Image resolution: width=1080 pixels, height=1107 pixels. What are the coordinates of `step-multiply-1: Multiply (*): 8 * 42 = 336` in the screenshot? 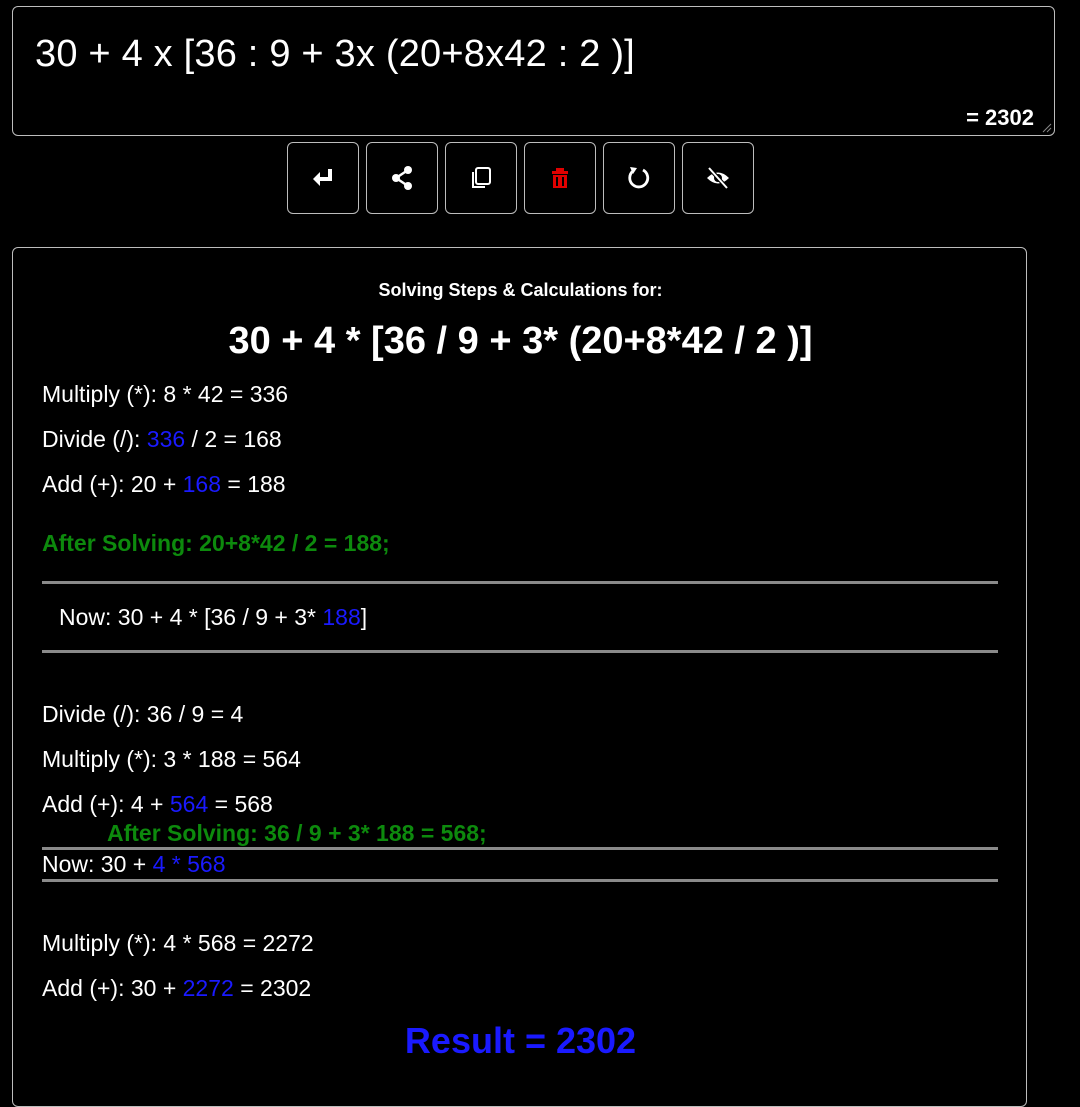 It's located at (165, 394).